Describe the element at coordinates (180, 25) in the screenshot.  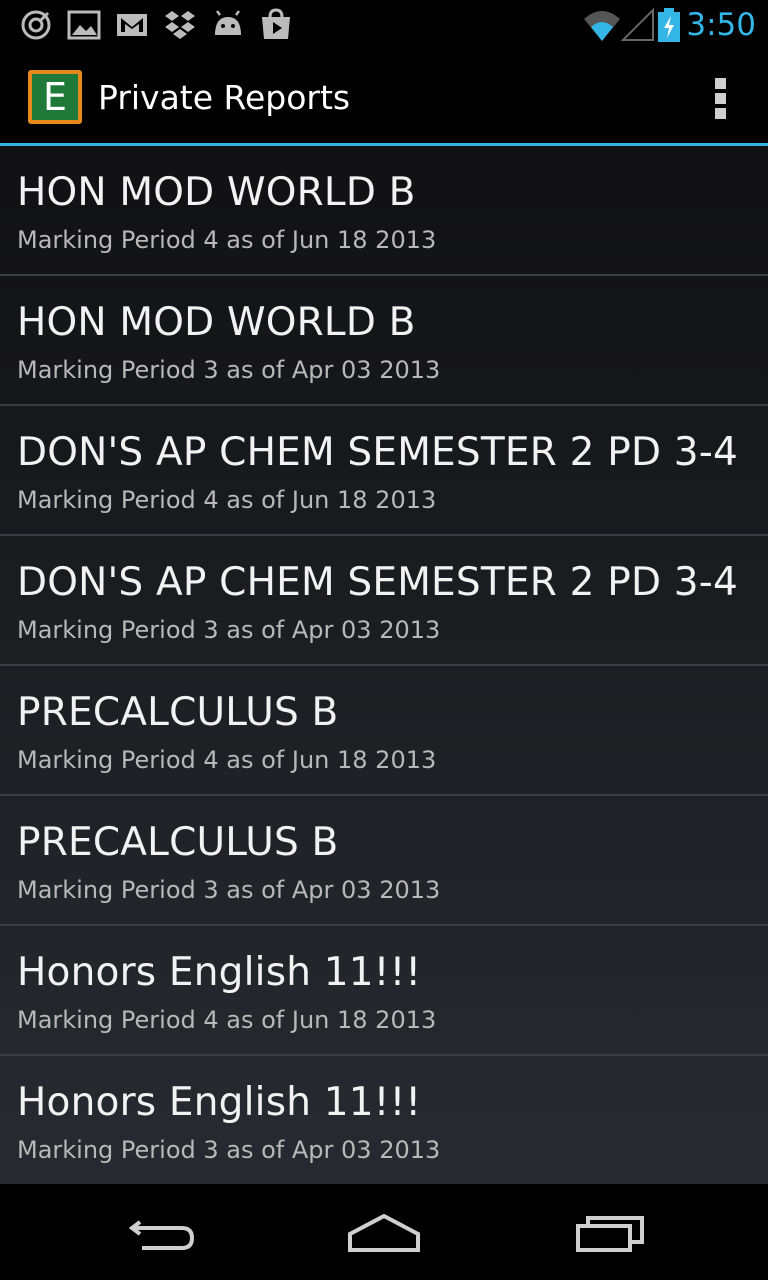
I see `dropbox-icon` at that location.